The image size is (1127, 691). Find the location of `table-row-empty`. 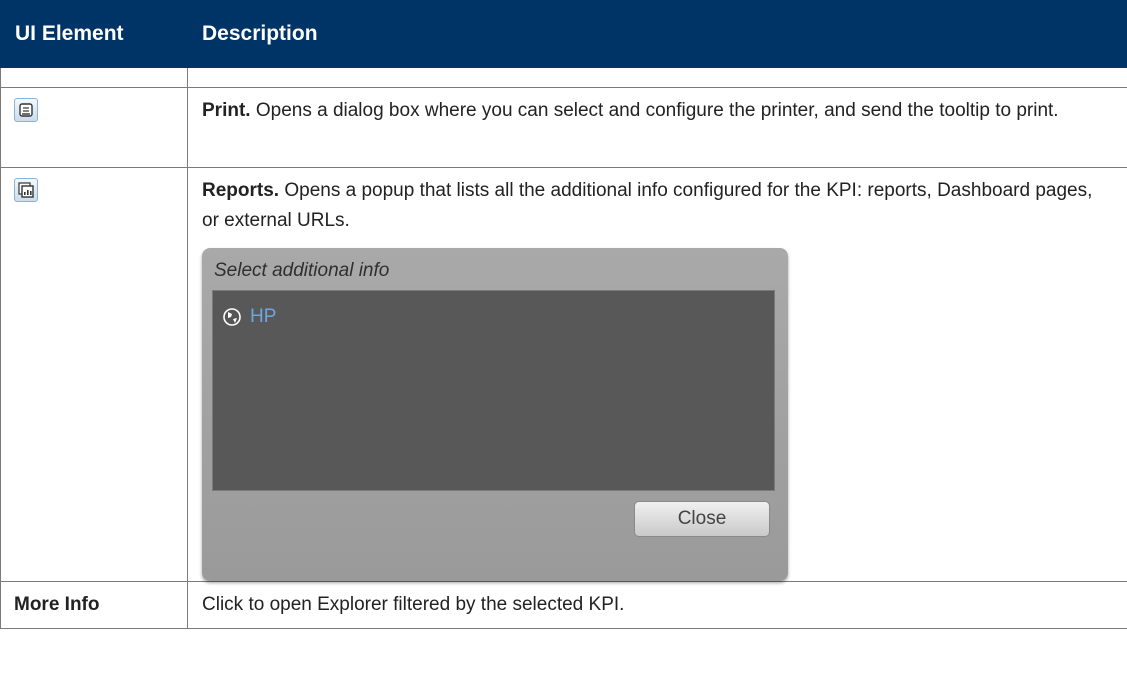

table-row-empty is located at coordinates (563, 77).